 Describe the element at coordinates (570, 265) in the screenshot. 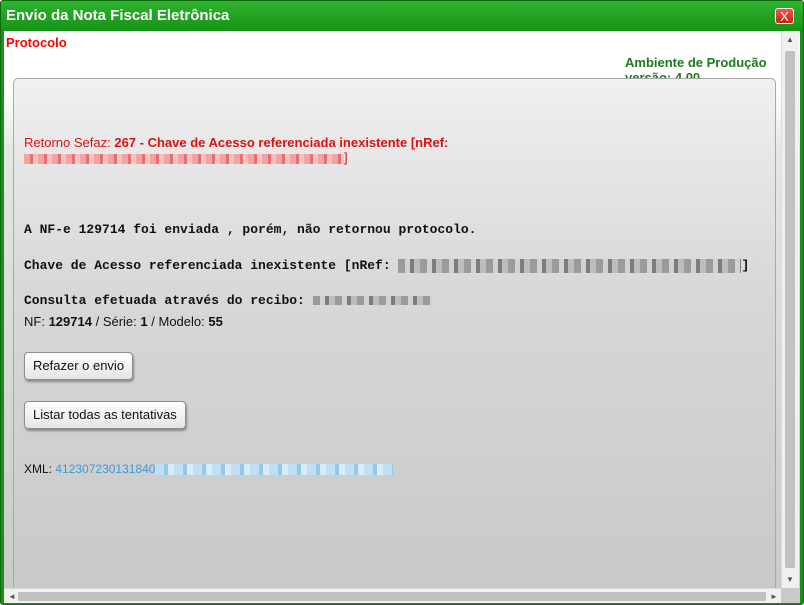

I see `redacted-chave` at that location.